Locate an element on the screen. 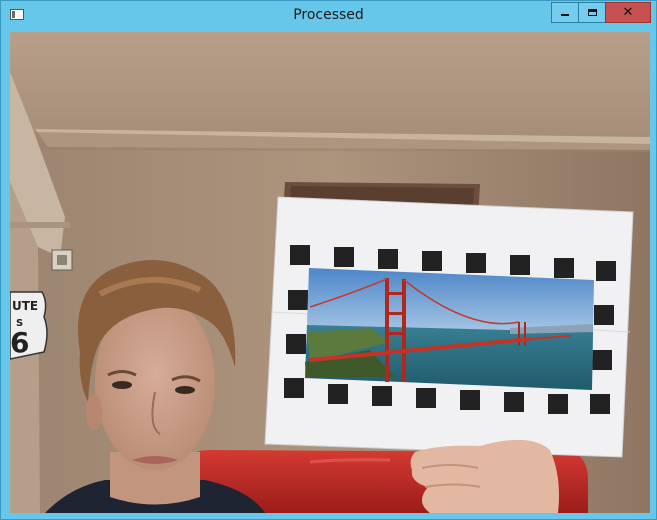 Image resolution: width=657 pixels, height=520 pixels. maximize-button is located at coordinates (592, 12).